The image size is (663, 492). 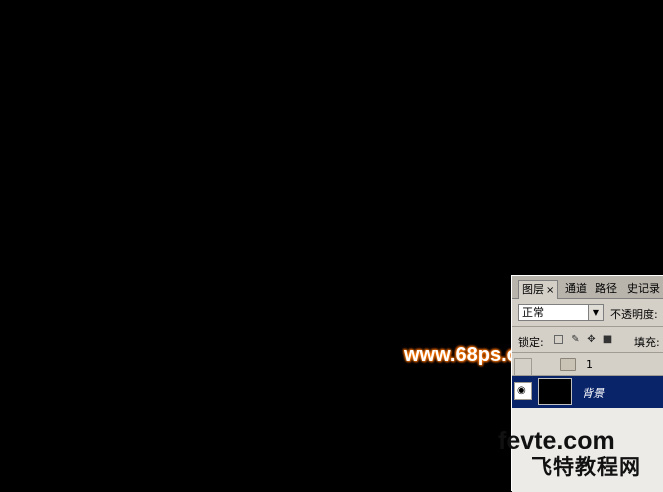 What do you see at coordinates (533, 289) in the screenshot?
I see `tab-layers-label: 图层` at bounding box center [533, 289].